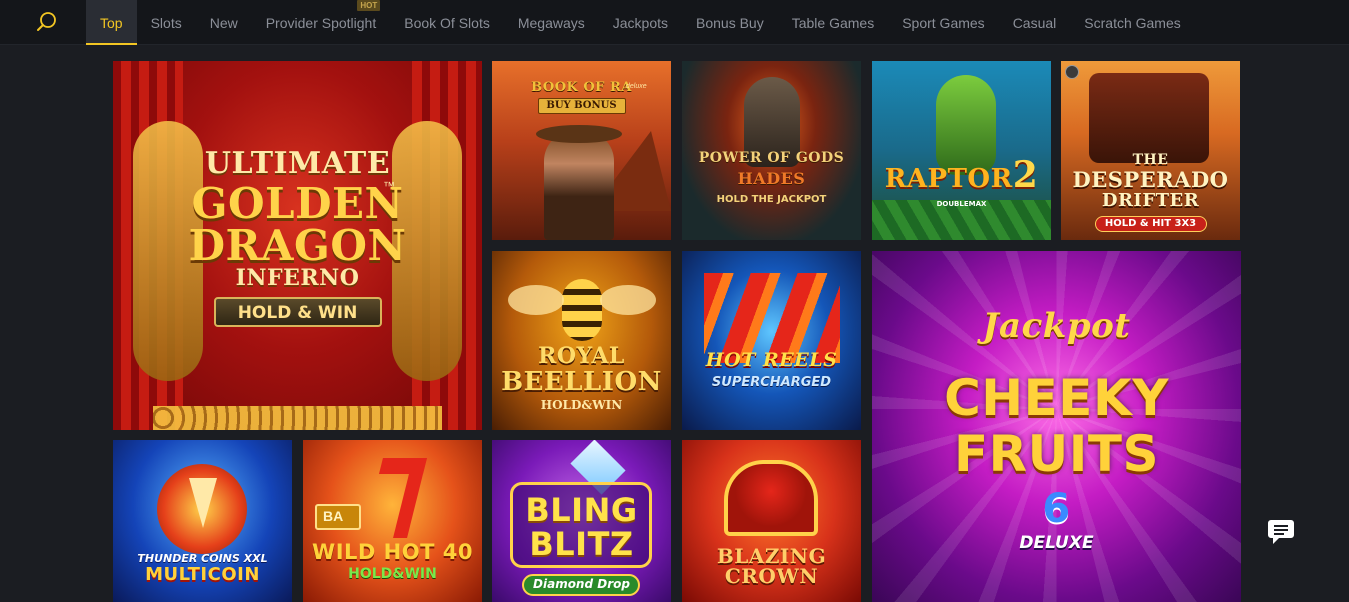 The image size is (1349, 602). Describe the element at coordinates (1056, 454) in the screenshot. I see `game-title-line: FRUITS` at that location.